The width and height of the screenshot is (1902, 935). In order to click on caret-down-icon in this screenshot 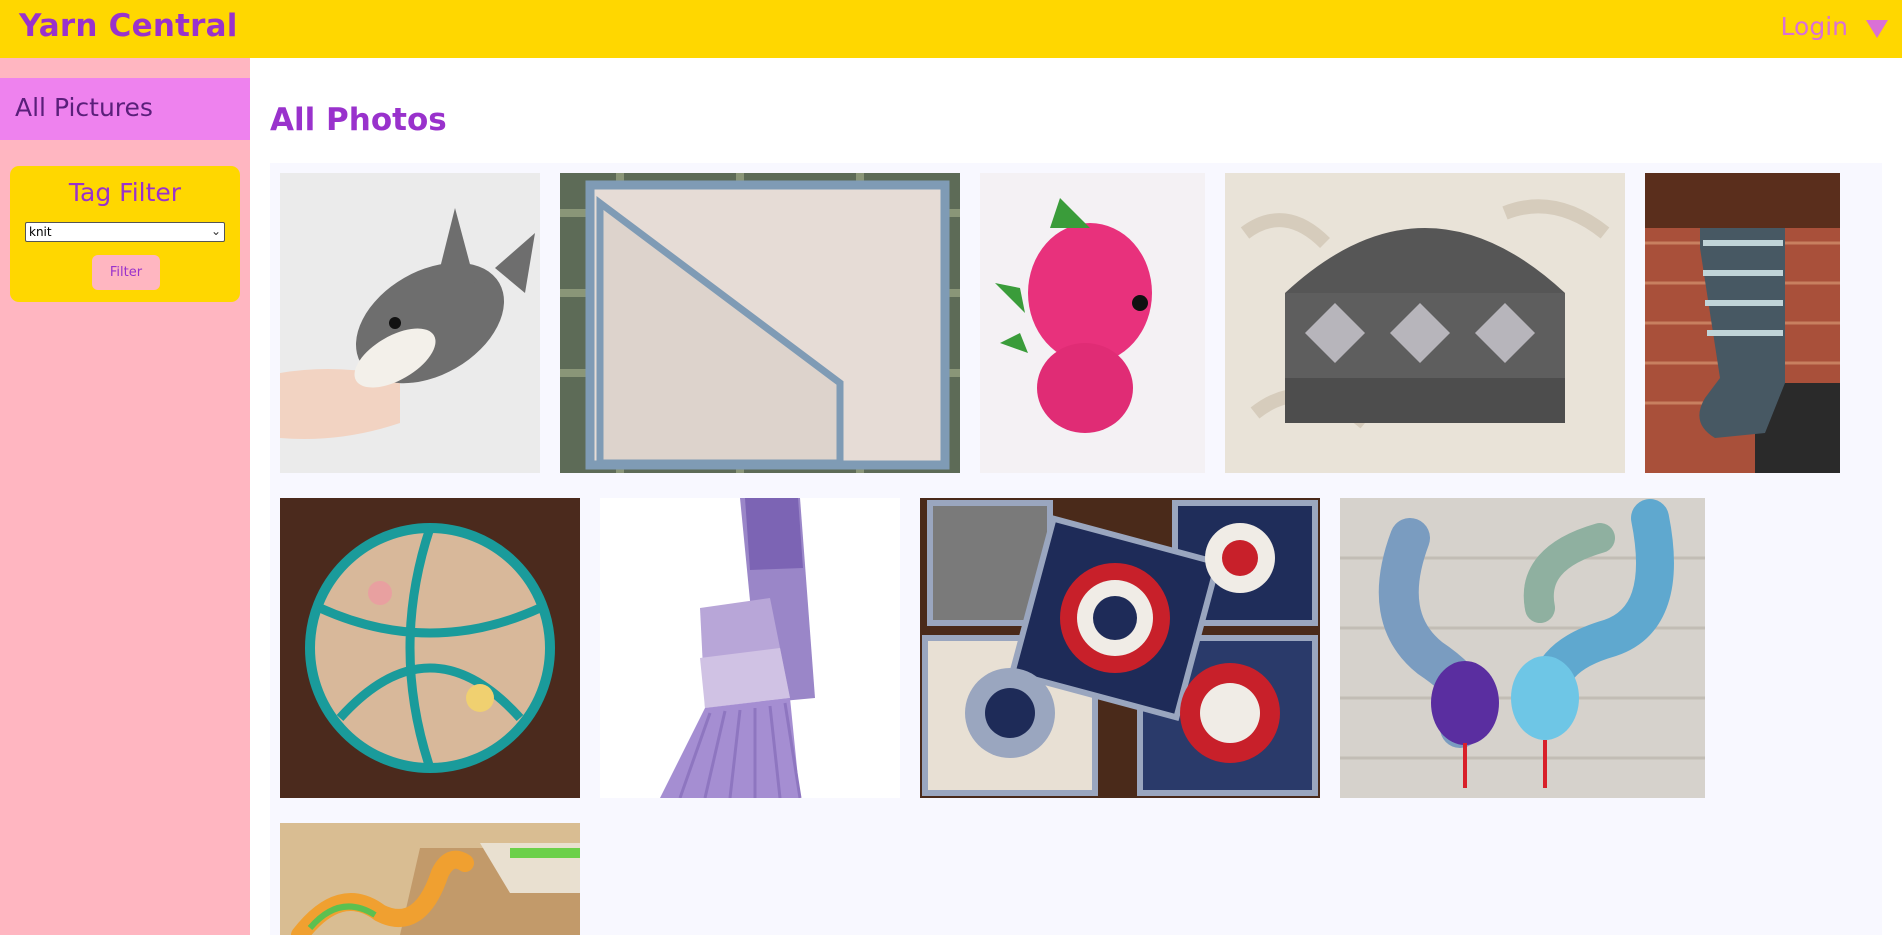, I will do `click(1877, 29)`.